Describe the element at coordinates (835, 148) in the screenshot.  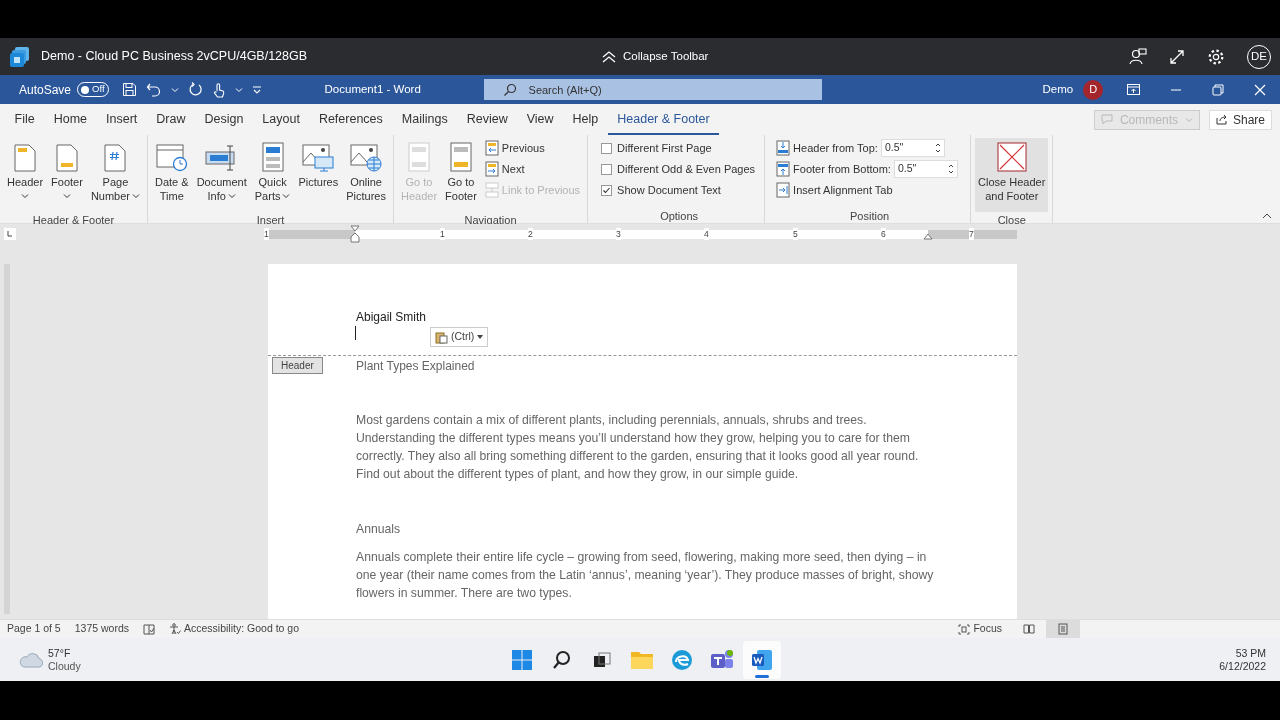
I see `field-label: Header from Top:` at that location.